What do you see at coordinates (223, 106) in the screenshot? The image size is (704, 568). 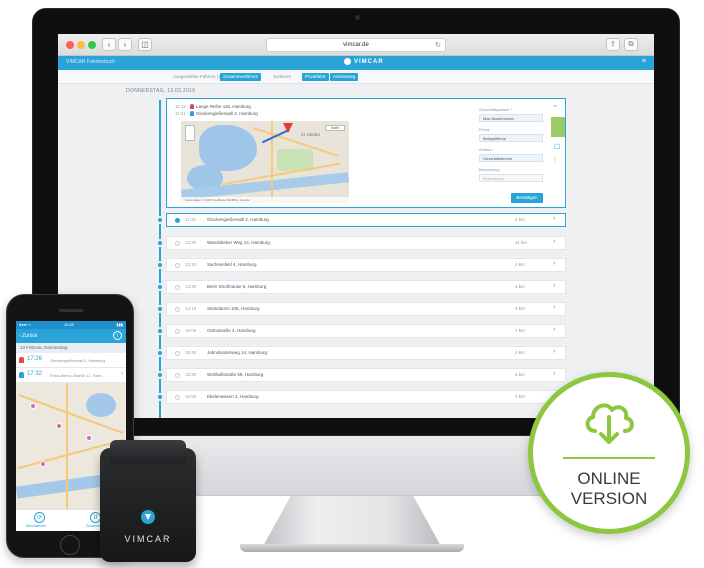 I see `start-address: Lange Reihe 115, Hamburg` at bounding box center [223, 106].